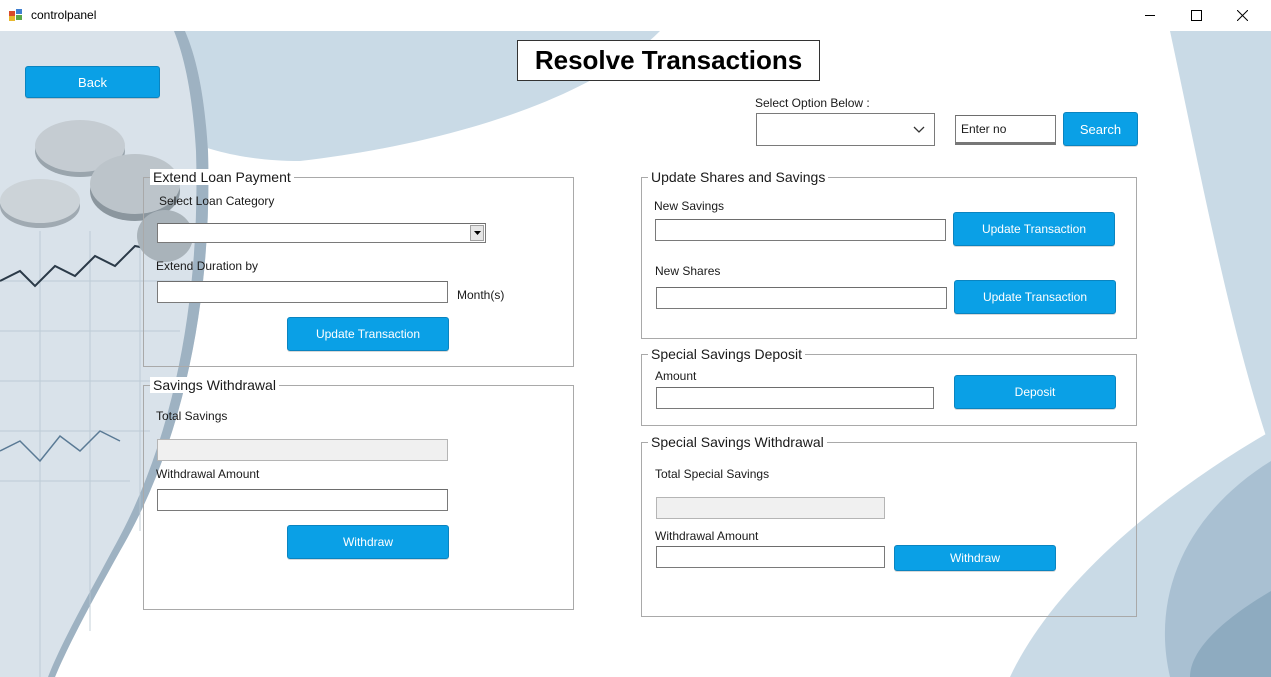 The height and width of the screenshot is (677, 1271). What do you see at coordinates (688, 271) in the screenshot?
I see `new-shares-label: New Shares` at bounding box center [688, 271].